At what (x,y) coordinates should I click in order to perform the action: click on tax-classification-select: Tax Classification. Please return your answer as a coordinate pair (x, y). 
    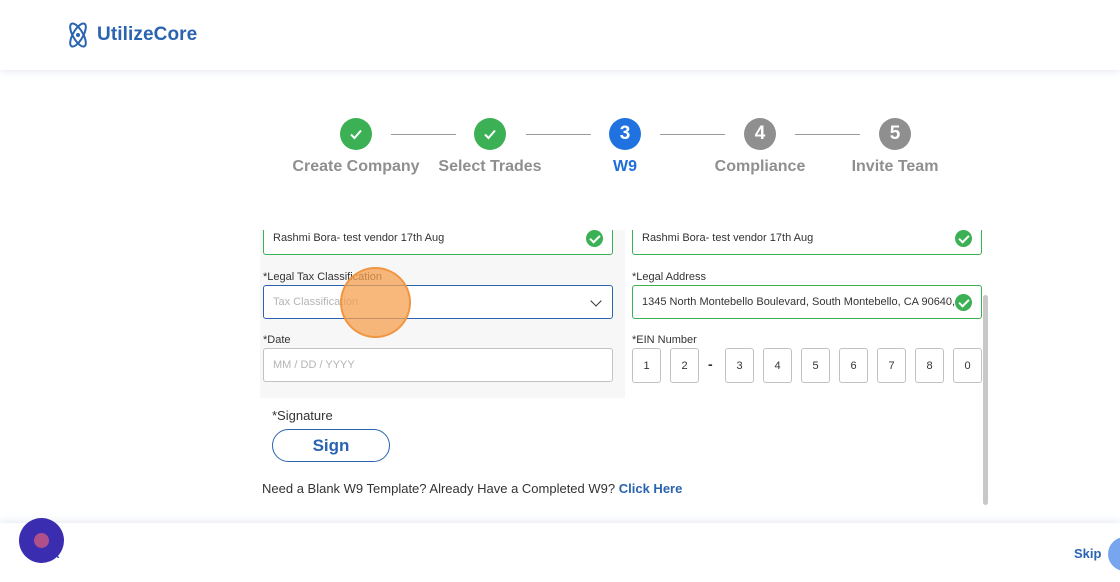
    Looking at the image, I should click on (438, 302).